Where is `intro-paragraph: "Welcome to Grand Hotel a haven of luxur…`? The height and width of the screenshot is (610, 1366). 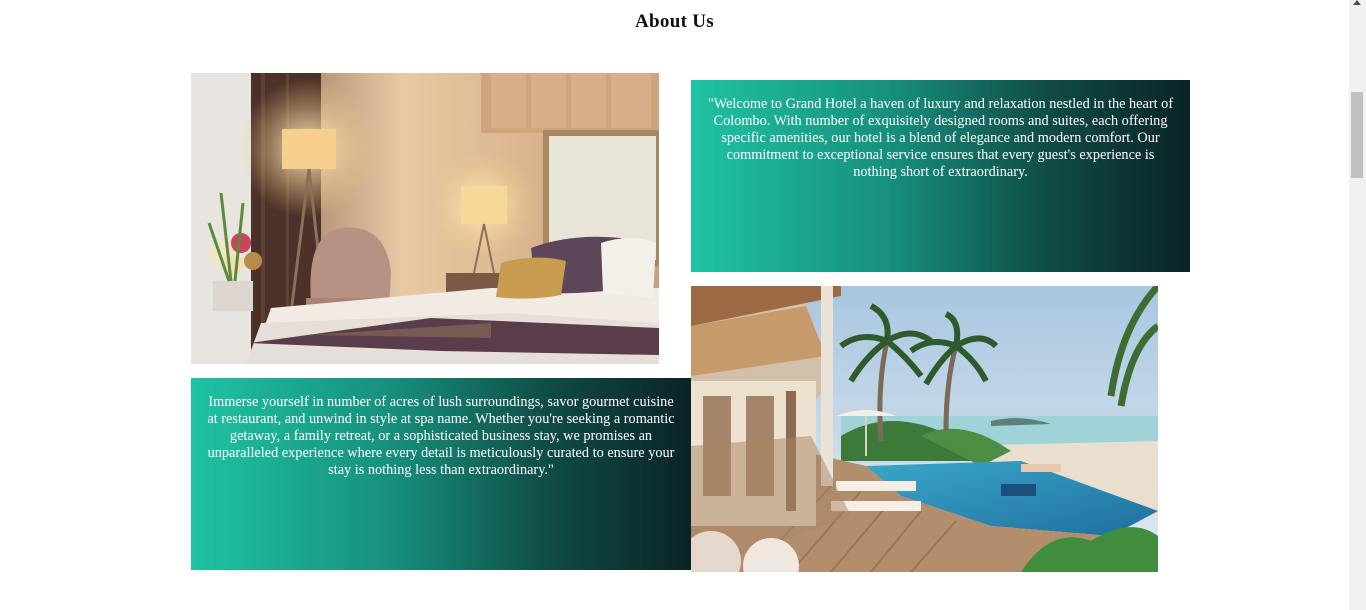
intro-paragraph: "Welcome to Grand Hotel a haven of luxur… is located at coordinates (940, 138).